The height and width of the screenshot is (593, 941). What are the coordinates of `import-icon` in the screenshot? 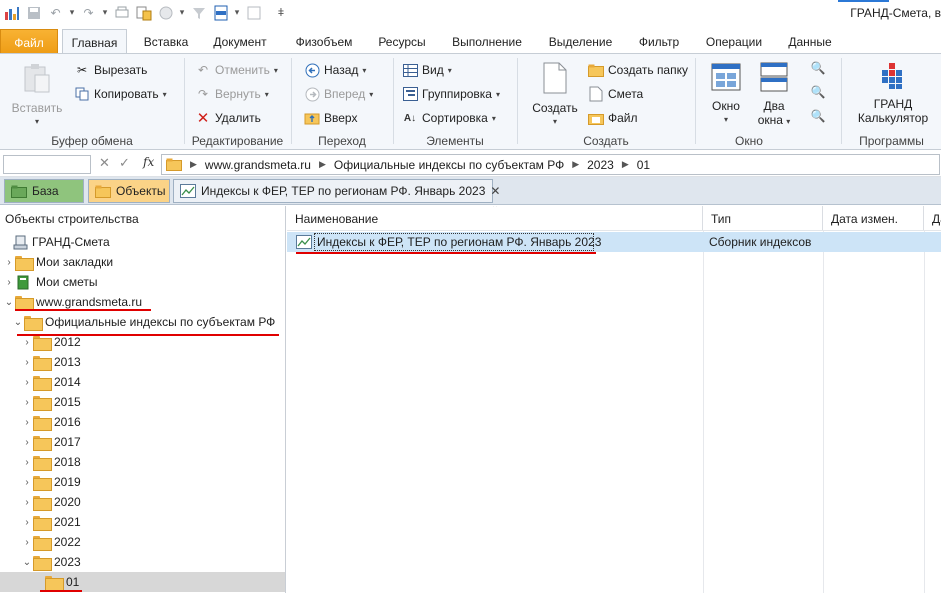 It's located at (143, 12).